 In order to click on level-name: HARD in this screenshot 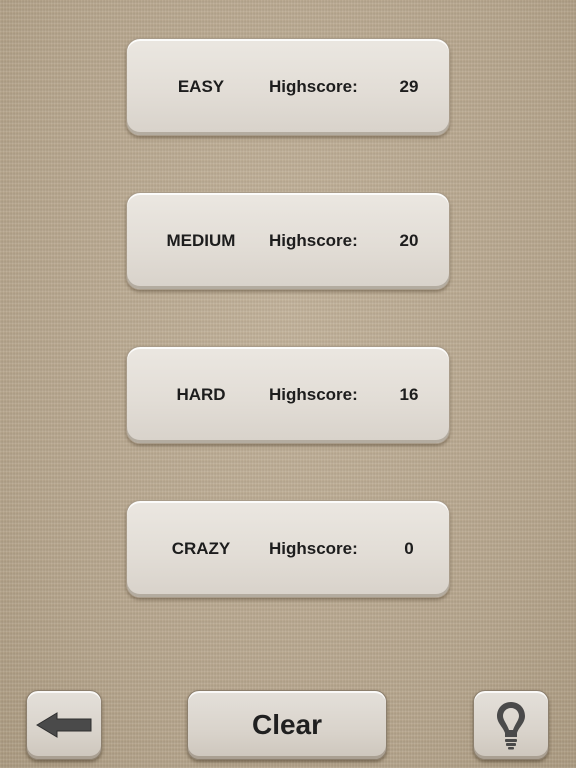, I will do `click(201, 394)`.